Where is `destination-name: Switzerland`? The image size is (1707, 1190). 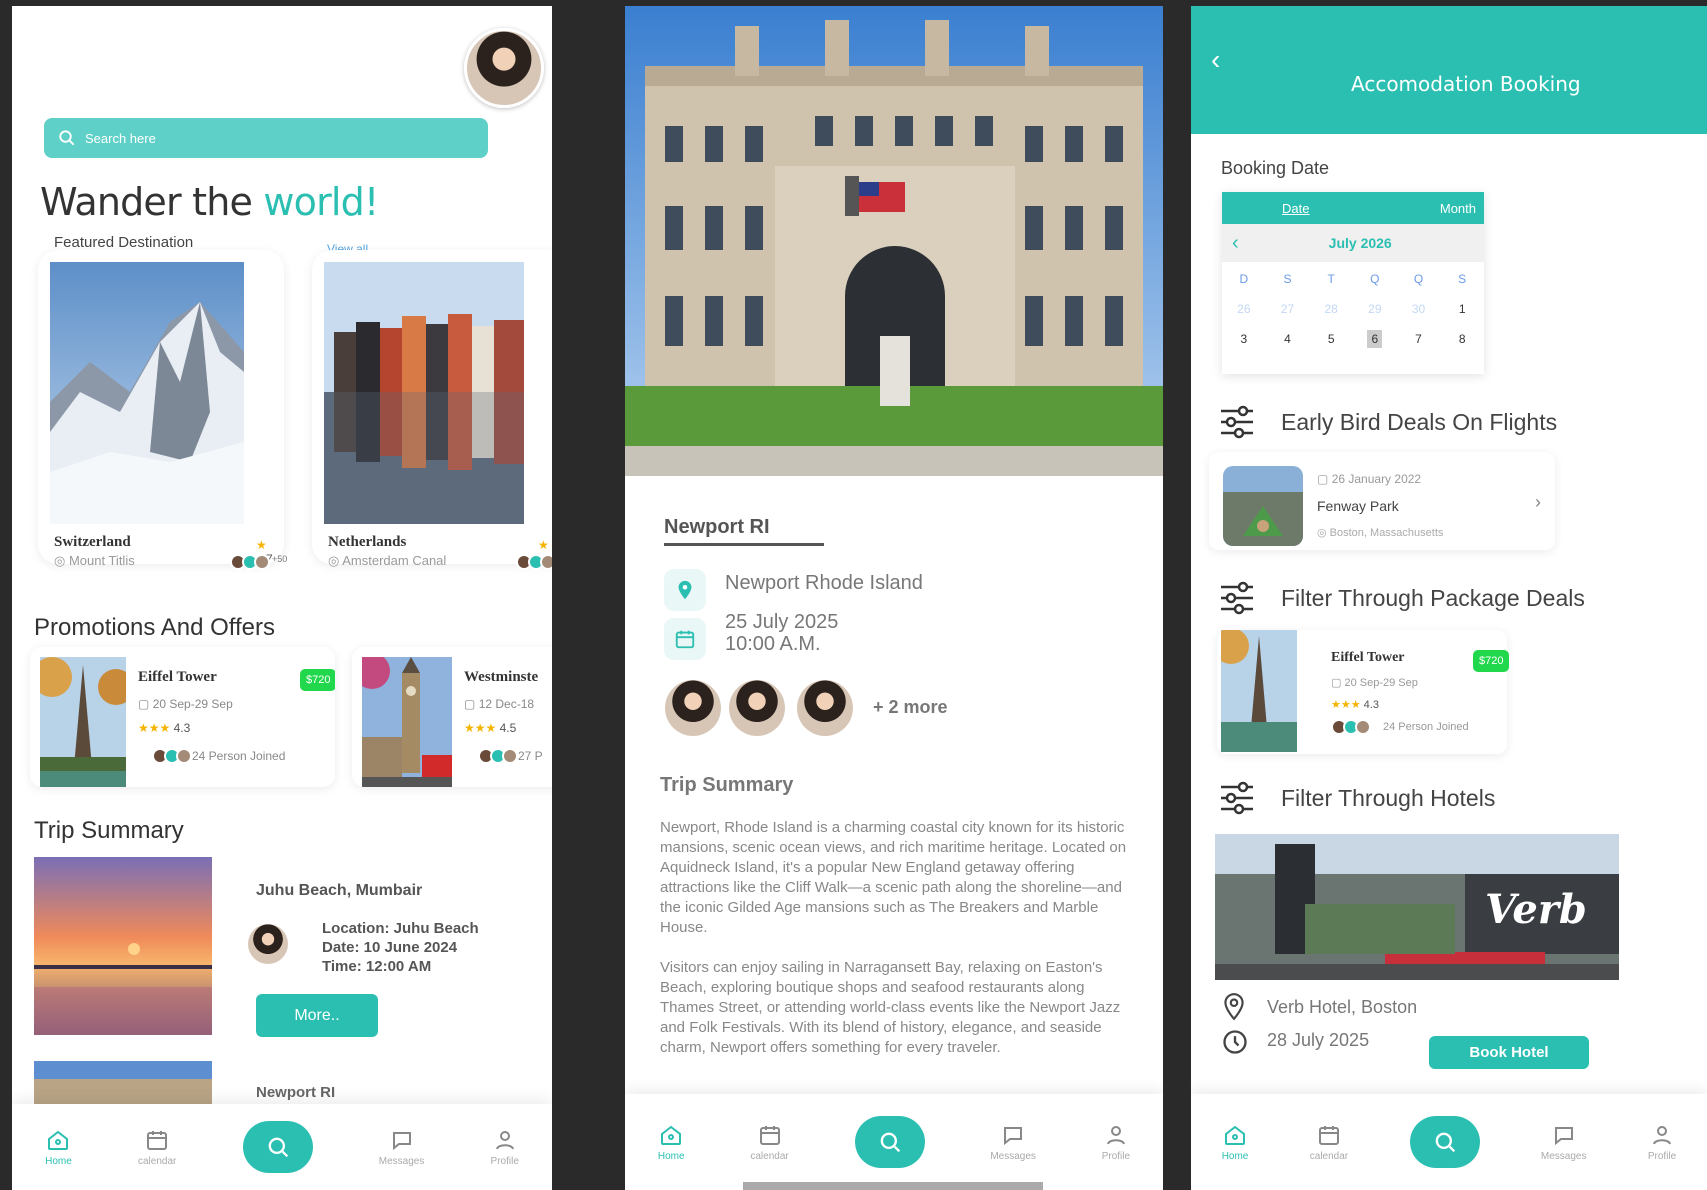 destination-name: Switzerland is located at coordinates (92, 542).